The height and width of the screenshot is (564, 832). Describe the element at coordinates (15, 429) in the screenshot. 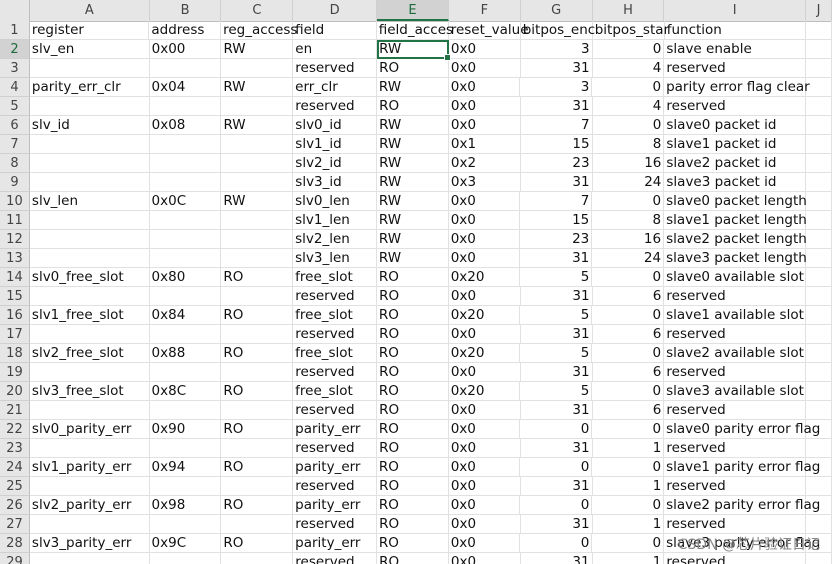

I see `row-header: 22` at that location.